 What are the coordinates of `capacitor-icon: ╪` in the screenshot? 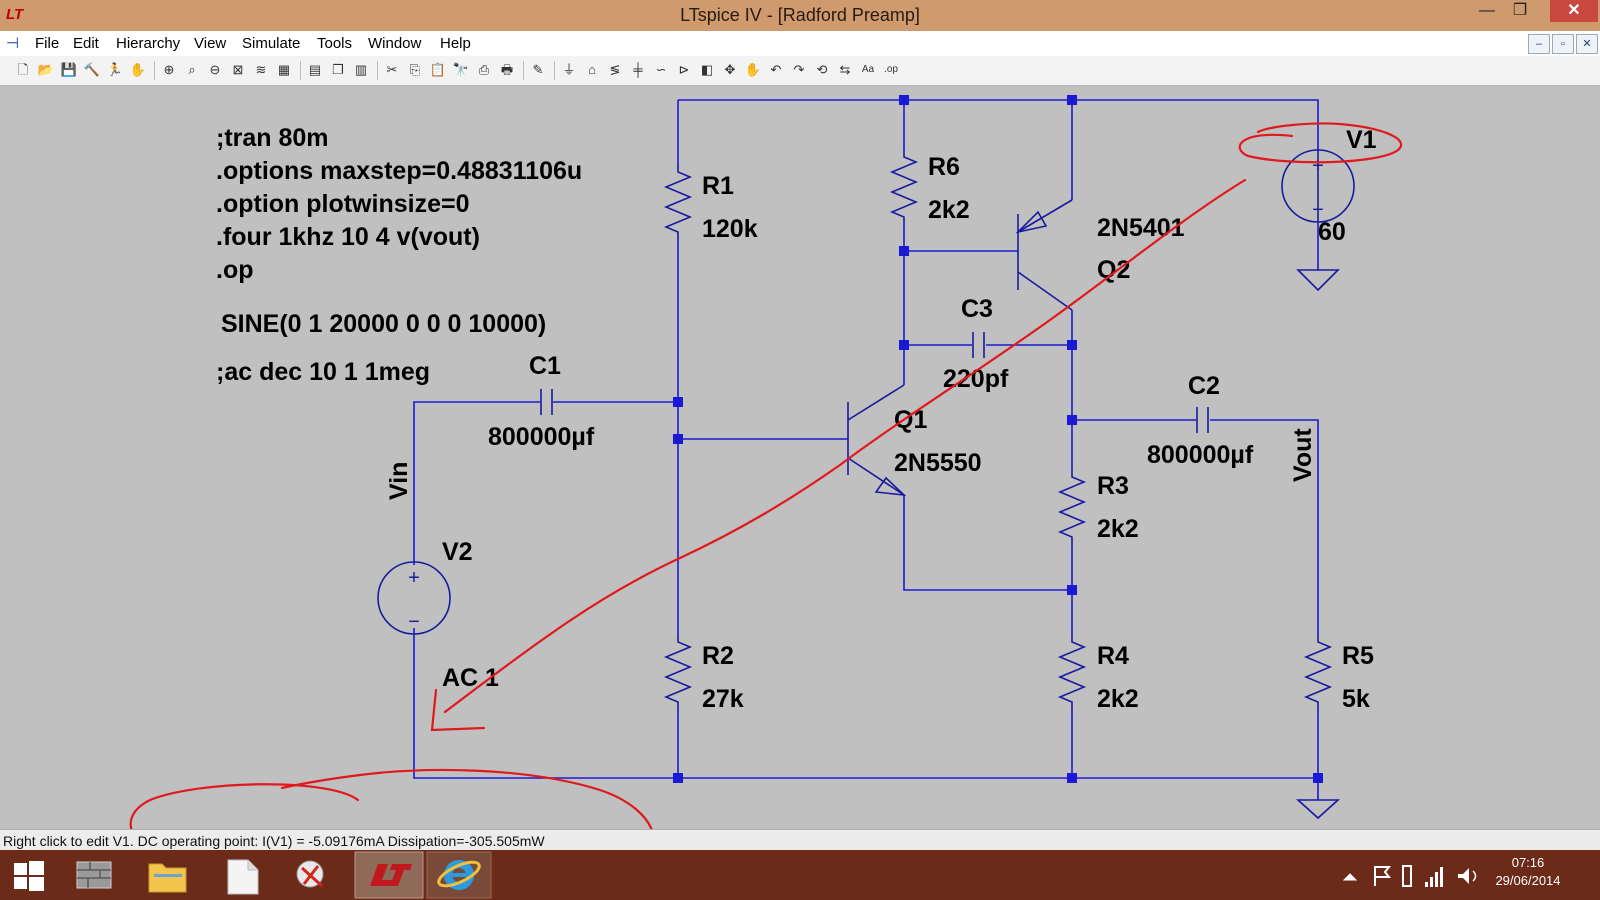 It's located at (638, 70).